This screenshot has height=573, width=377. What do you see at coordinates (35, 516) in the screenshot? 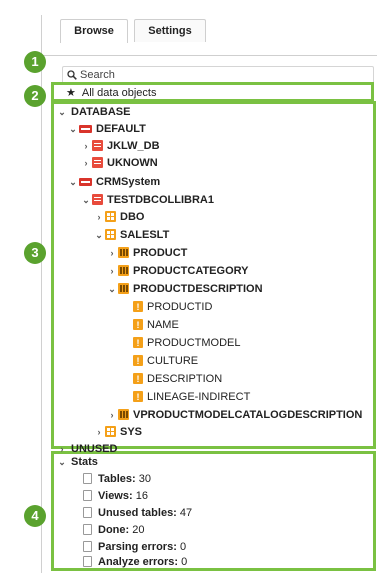
I see `callout-badge-4: 4` at bounding box center [35, 516].